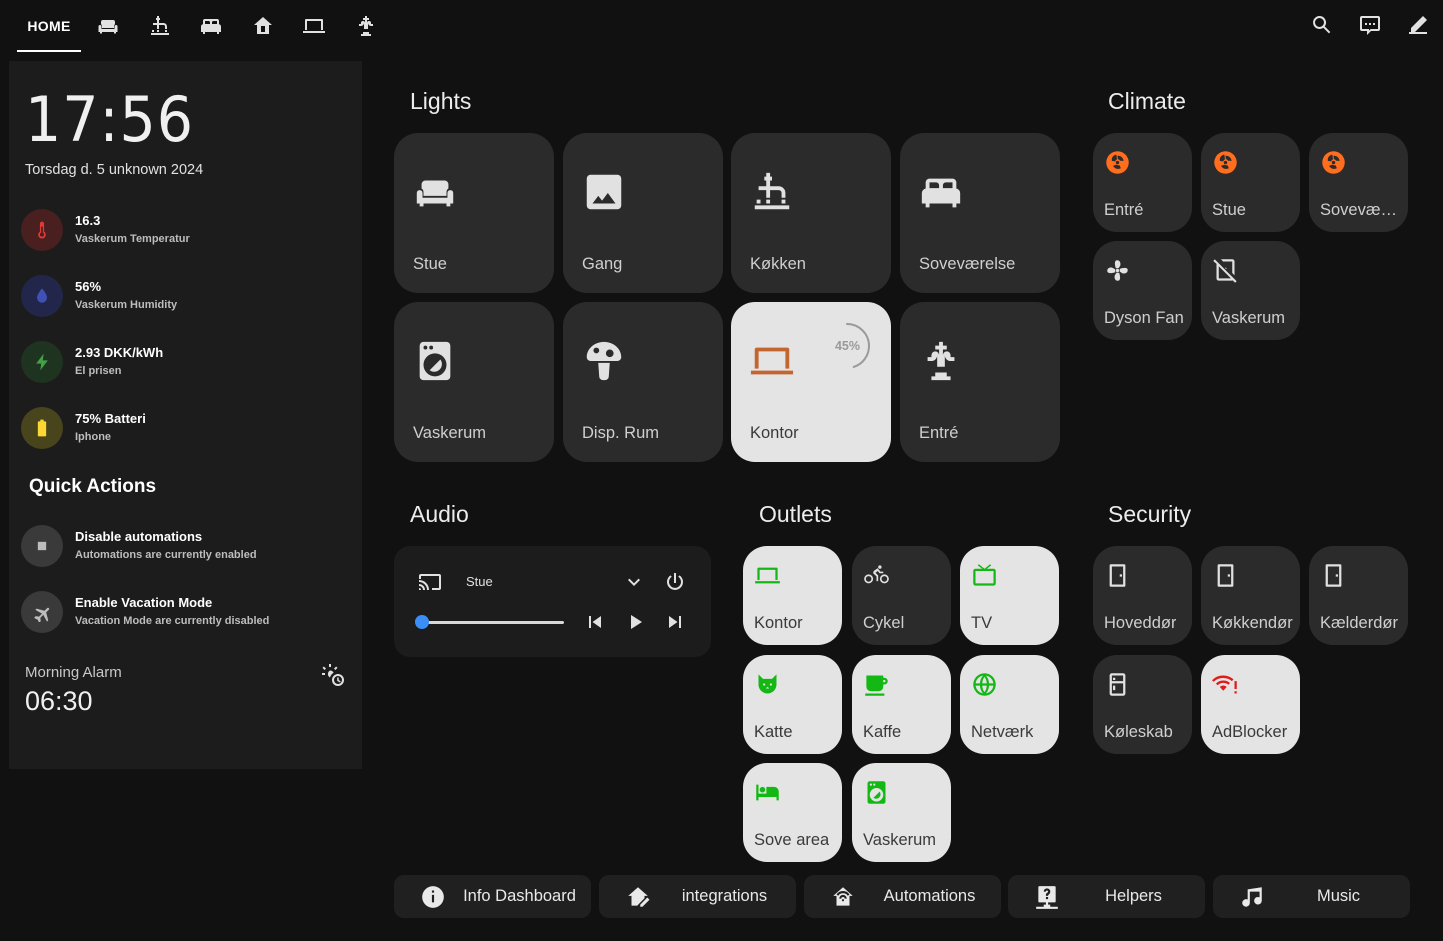 This screenshot has height=941, width=1443. What do you see at coordinates (792, 840) in the screenshot?
I see `tile-name: Sove area` at bounding box center [792, 840].